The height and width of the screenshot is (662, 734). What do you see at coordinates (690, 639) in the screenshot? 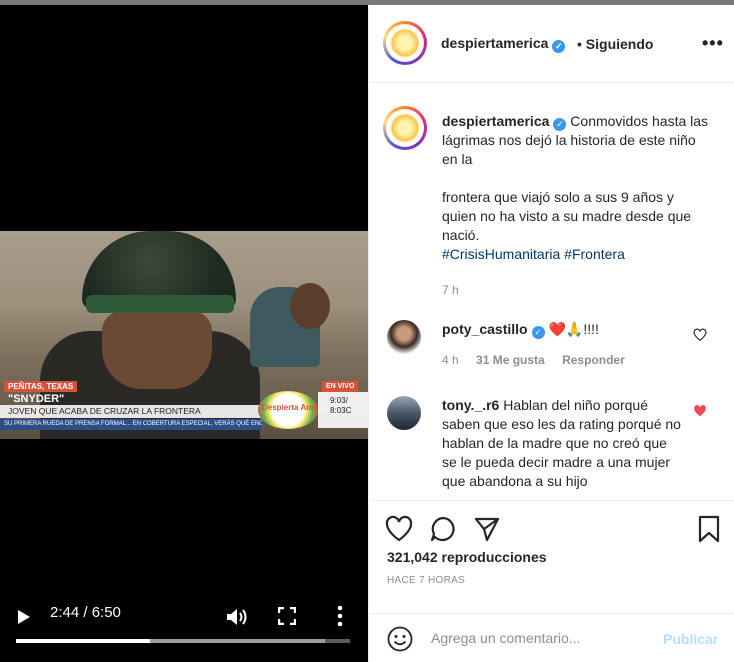
I see `publish-button: Publicar` at bounding box center [690, 639].